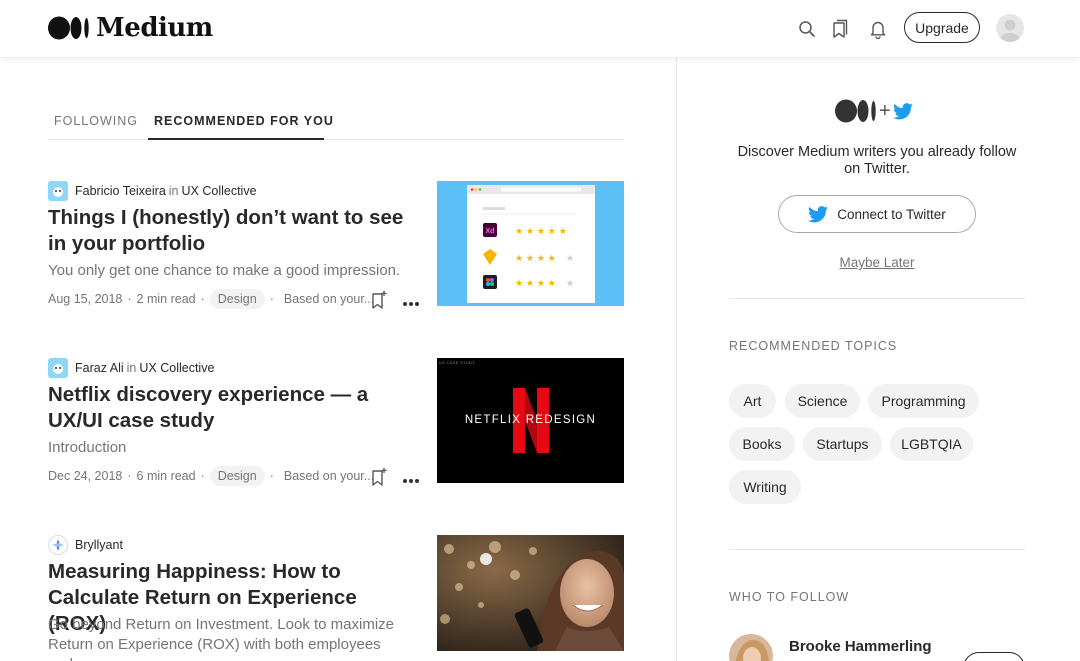 The image size is (1080, 661). I want to click on thumbnail-caption: UX CASE STUDY, so click(457, 362).